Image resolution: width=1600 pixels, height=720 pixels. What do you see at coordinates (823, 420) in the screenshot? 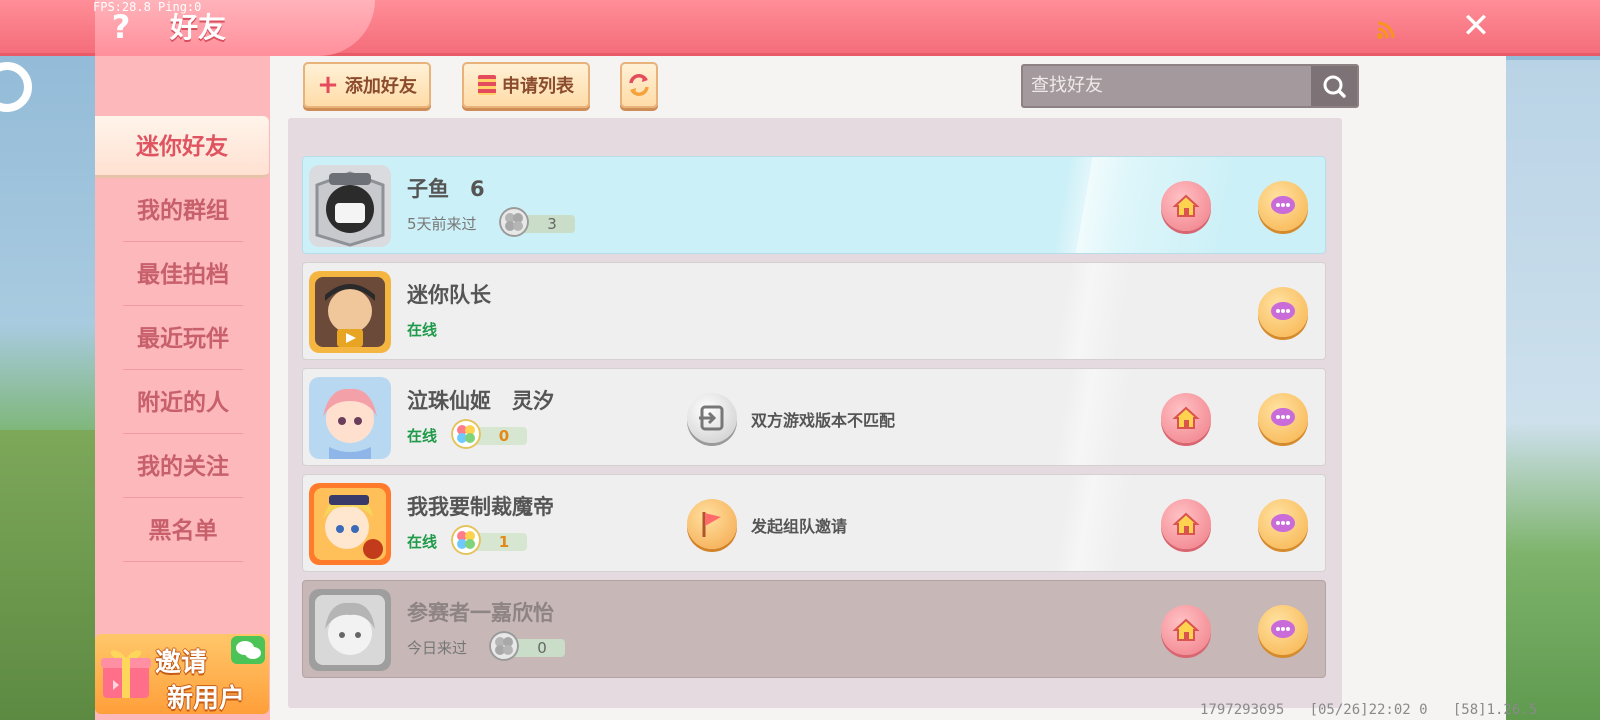
I see `version-mismatch-text: 双方游戏版本不匹配` at bounding box center [823, 420].